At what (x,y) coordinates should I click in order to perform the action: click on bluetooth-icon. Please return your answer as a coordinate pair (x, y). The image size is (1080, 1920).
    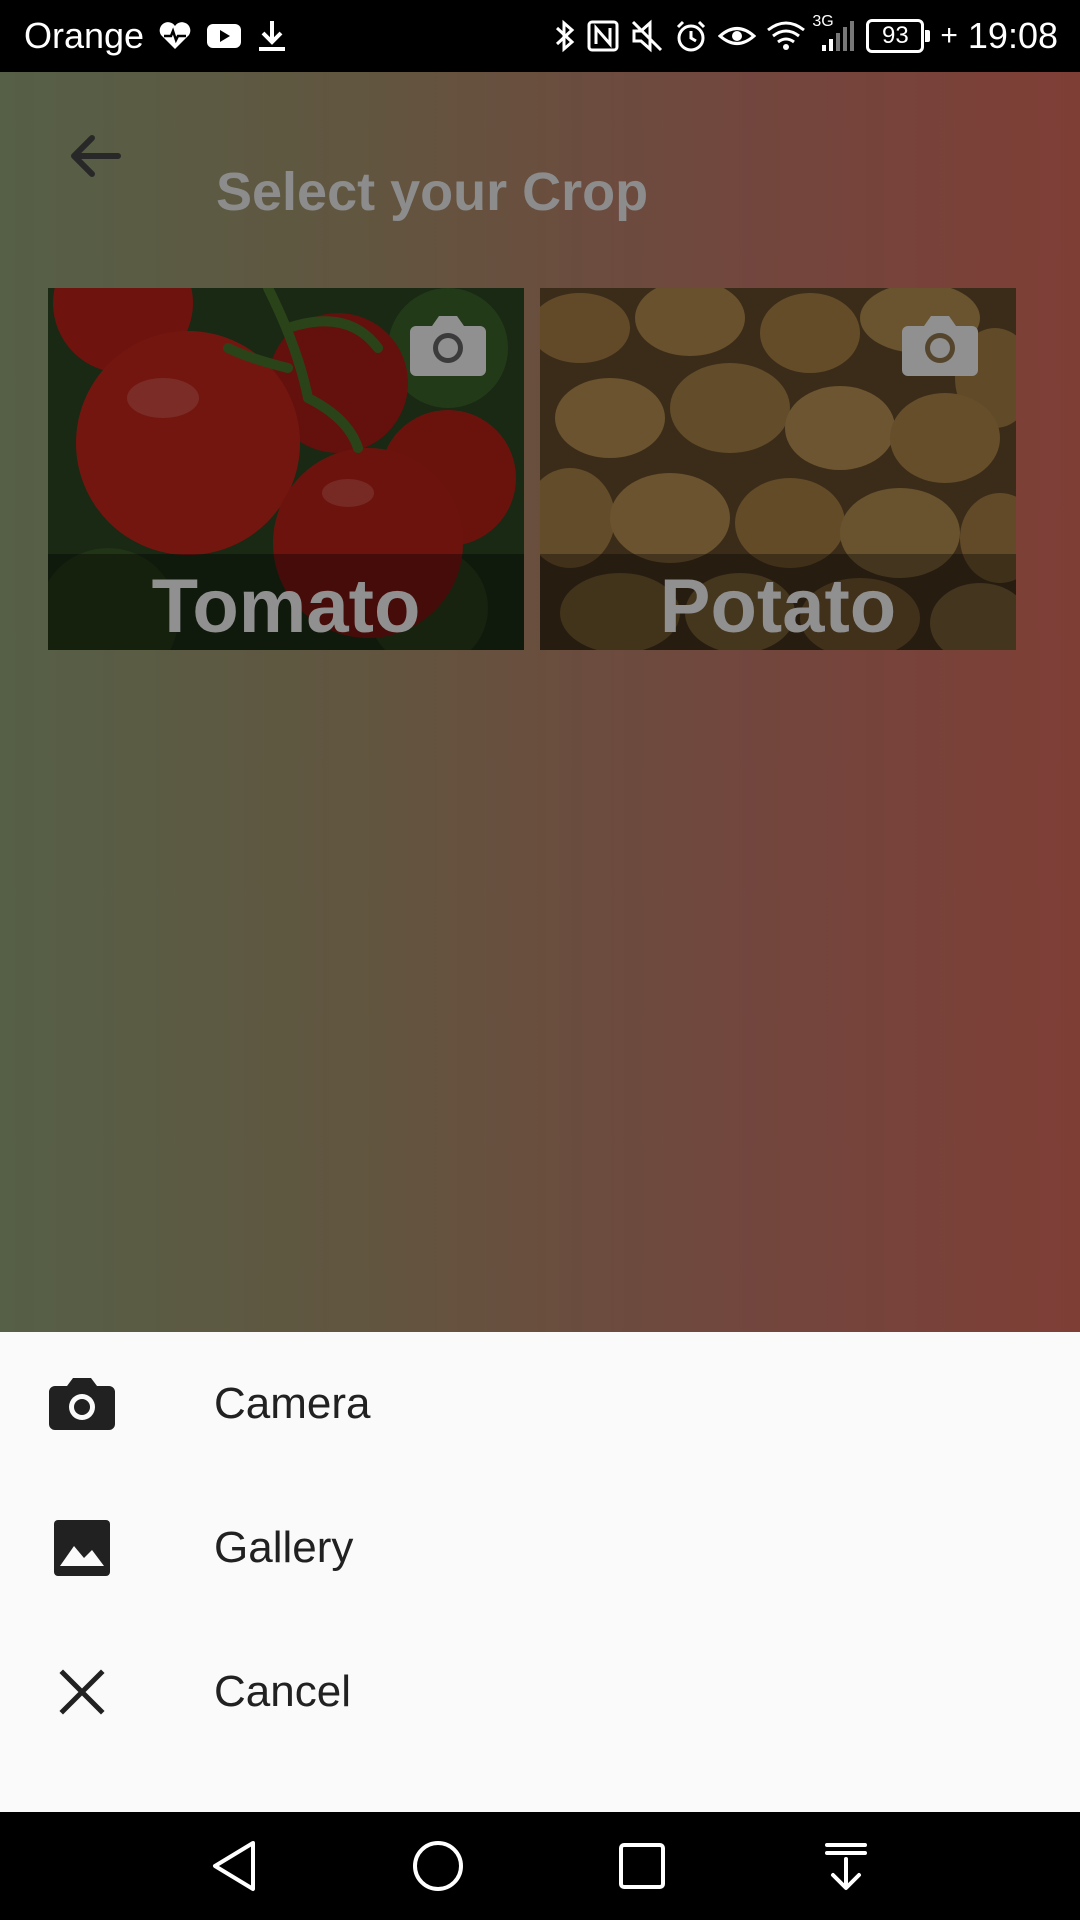
    Looking at the image, I should click on (565, 36).